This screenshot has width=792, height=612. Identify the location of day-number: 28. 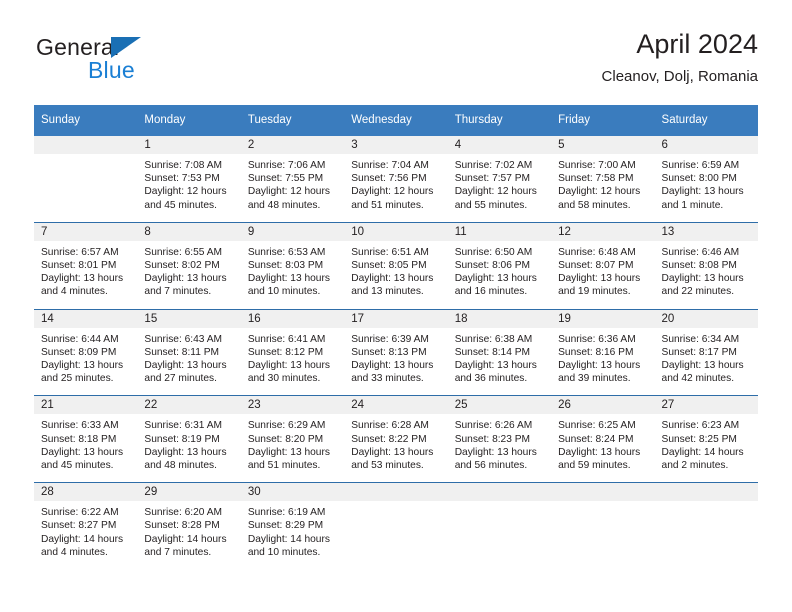
(86, 492).